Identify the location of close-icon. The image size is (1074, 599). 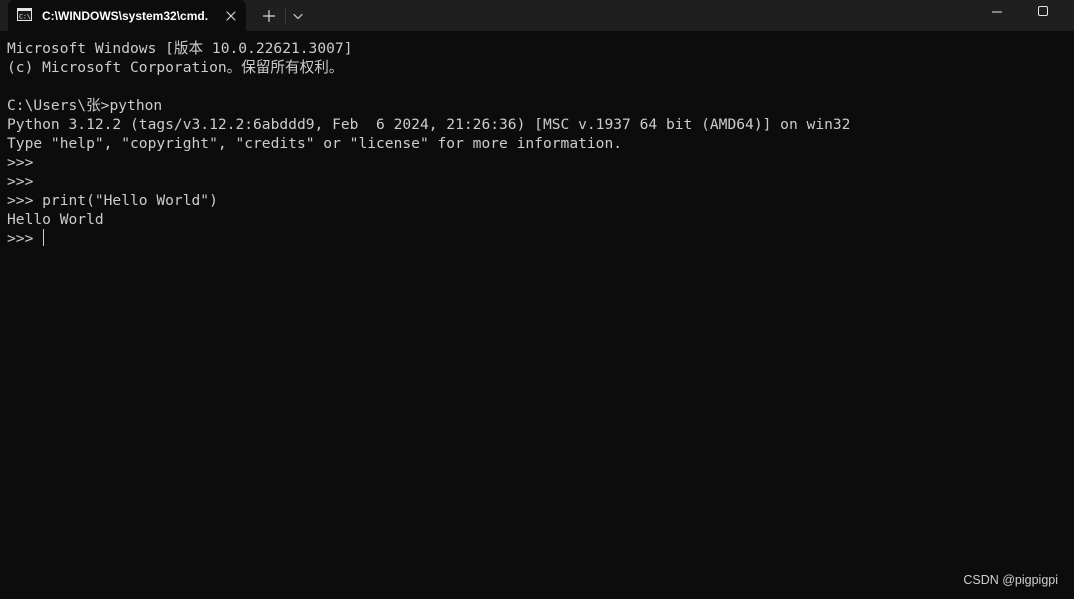
(231, 16).